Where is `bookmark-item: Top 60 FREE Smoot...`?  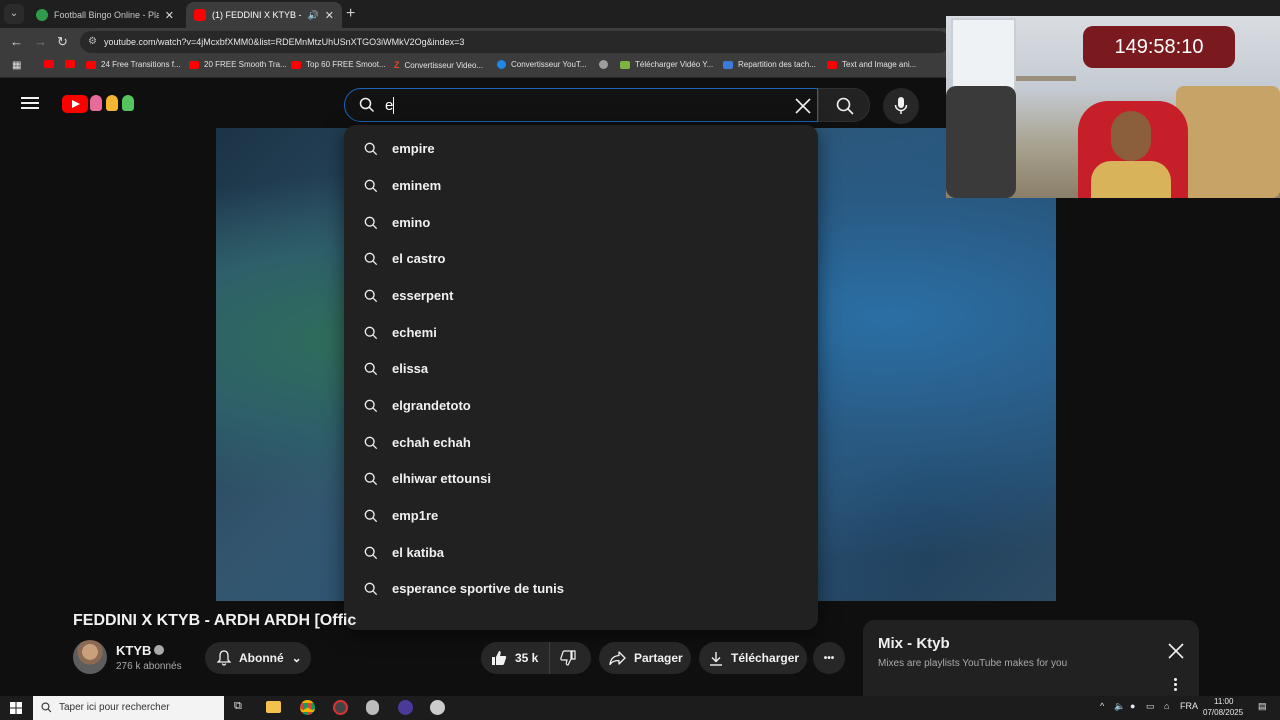
bookmark-item: Top 60 FREE Smoot... is located at coordinates (338, 64).